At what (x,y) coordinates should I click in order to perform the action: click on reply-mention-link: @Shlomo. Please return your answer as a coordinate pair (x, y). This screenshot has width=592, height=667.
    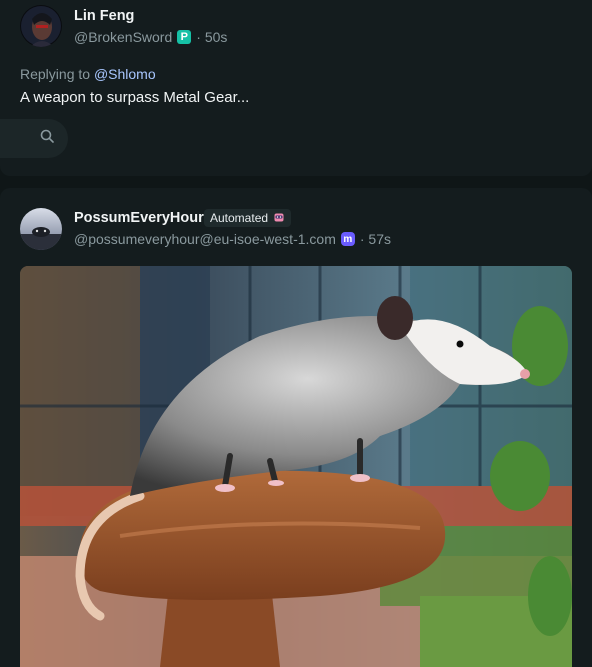
    Looking at the image, I should click on (125, 74).